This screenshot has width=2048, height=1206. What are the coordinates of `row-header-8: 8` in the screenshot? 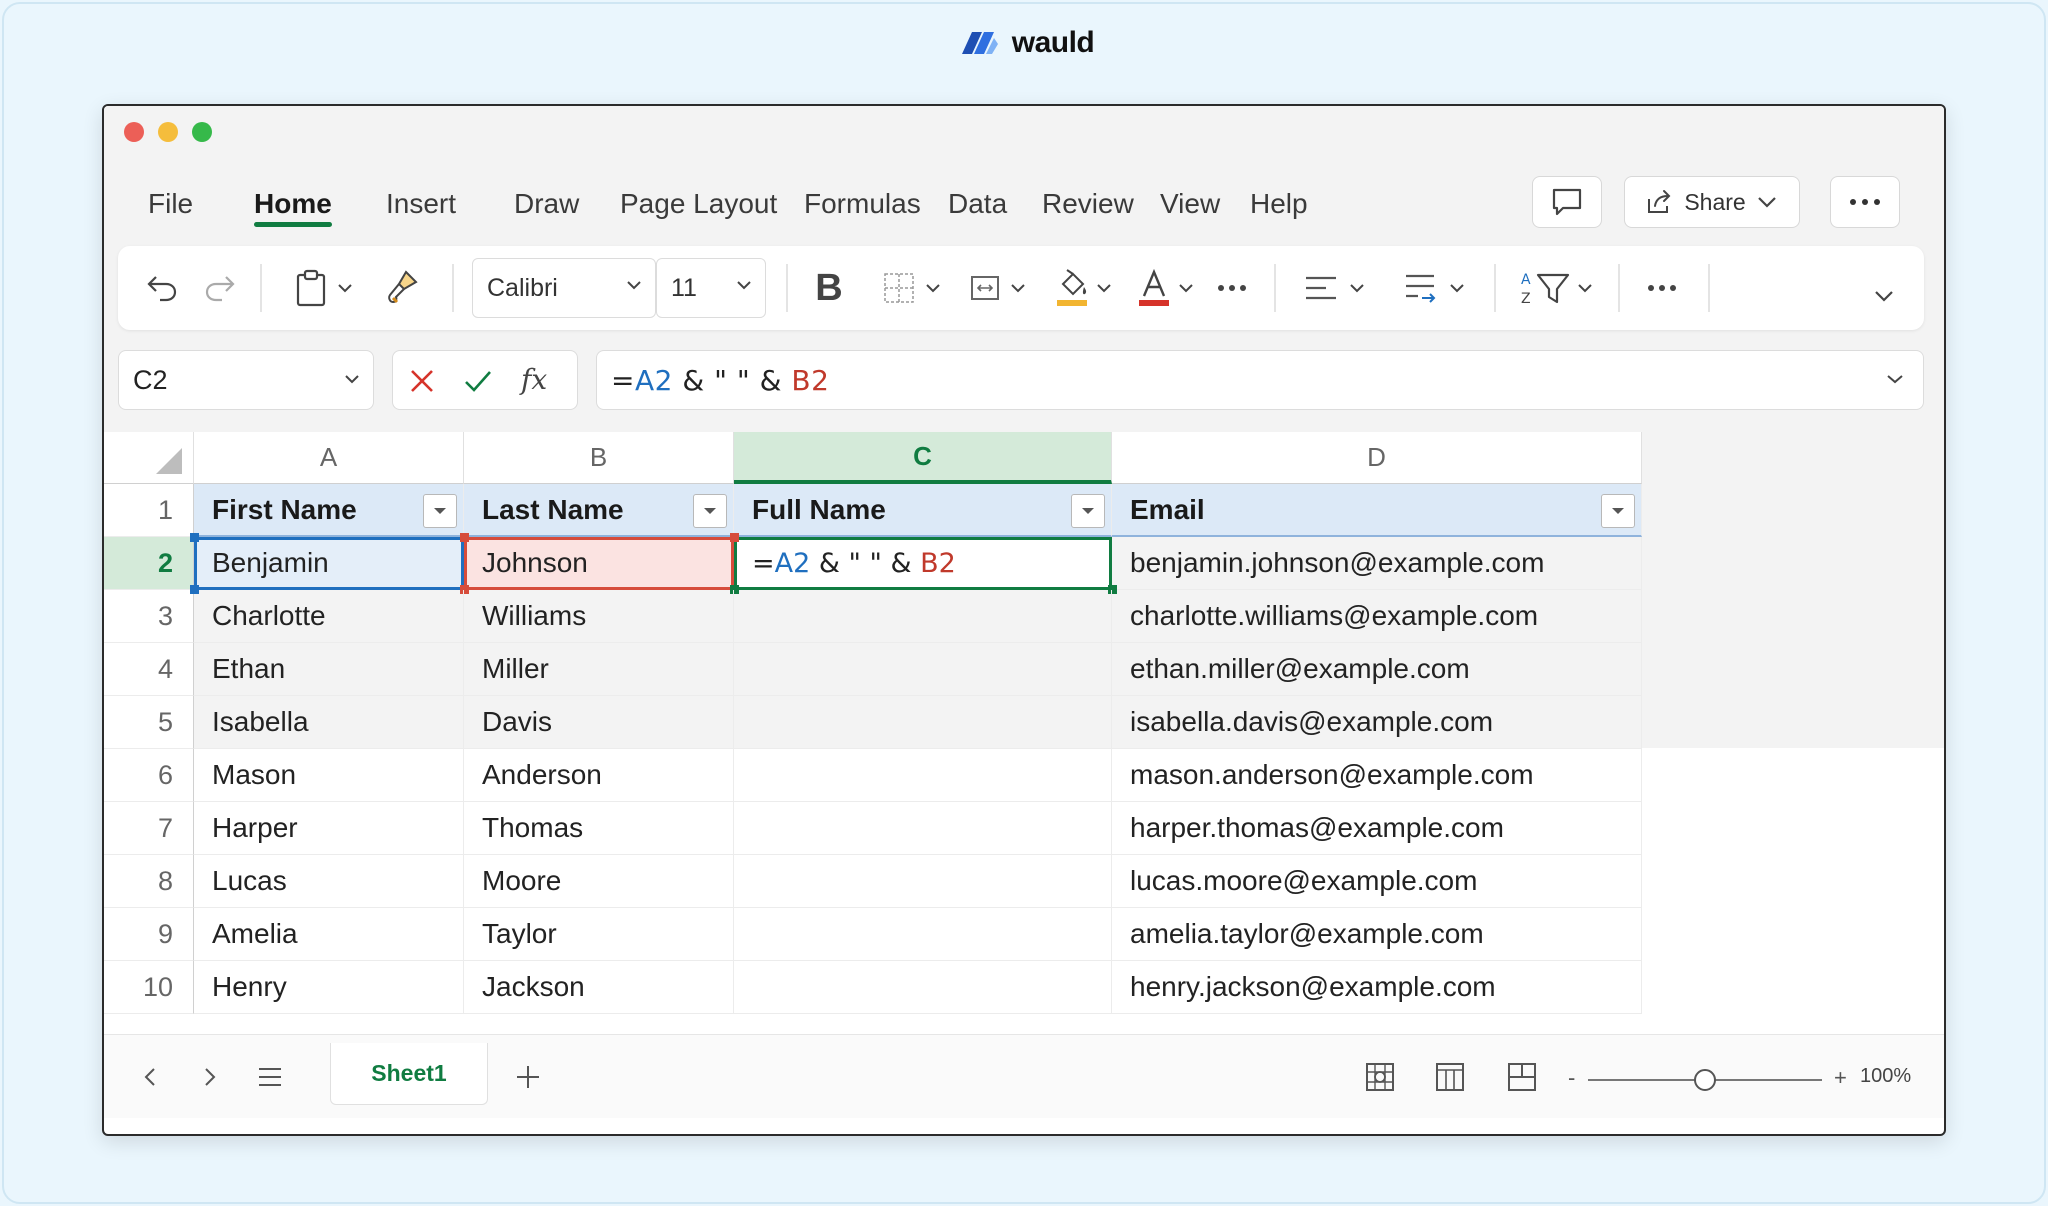 It's located at (149, 881).